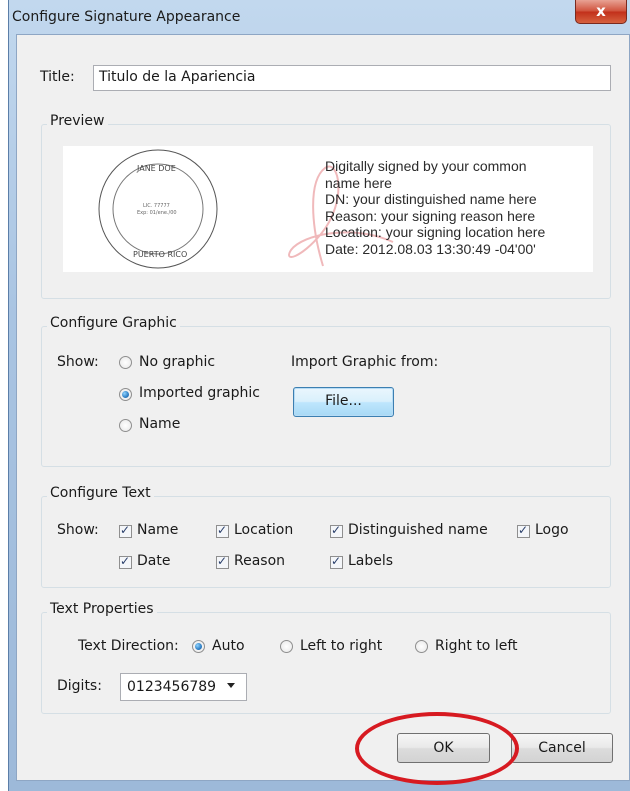 Image resolution: width=630 pixels, height=791 pixels. Describe the element at coordinates (78, 530) in the screenshot. I see `text-show-label: Show:` at that location.